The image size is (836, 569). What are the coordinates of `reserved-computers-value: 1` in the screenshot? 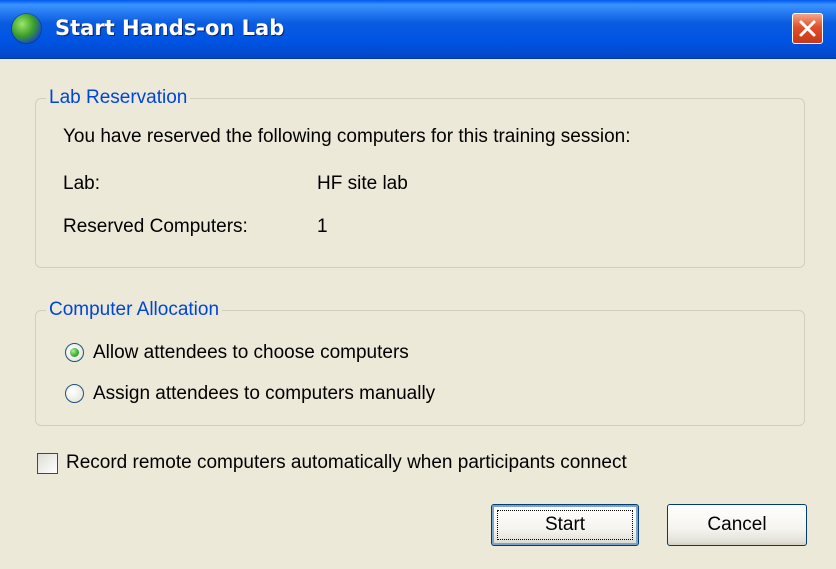 It's located at (322, 226).